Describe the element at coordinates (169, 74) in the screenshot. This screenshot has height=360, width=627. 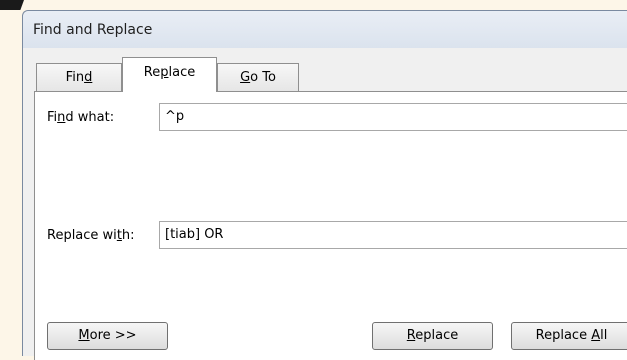
I see `tab-replace: Replace` at that location.